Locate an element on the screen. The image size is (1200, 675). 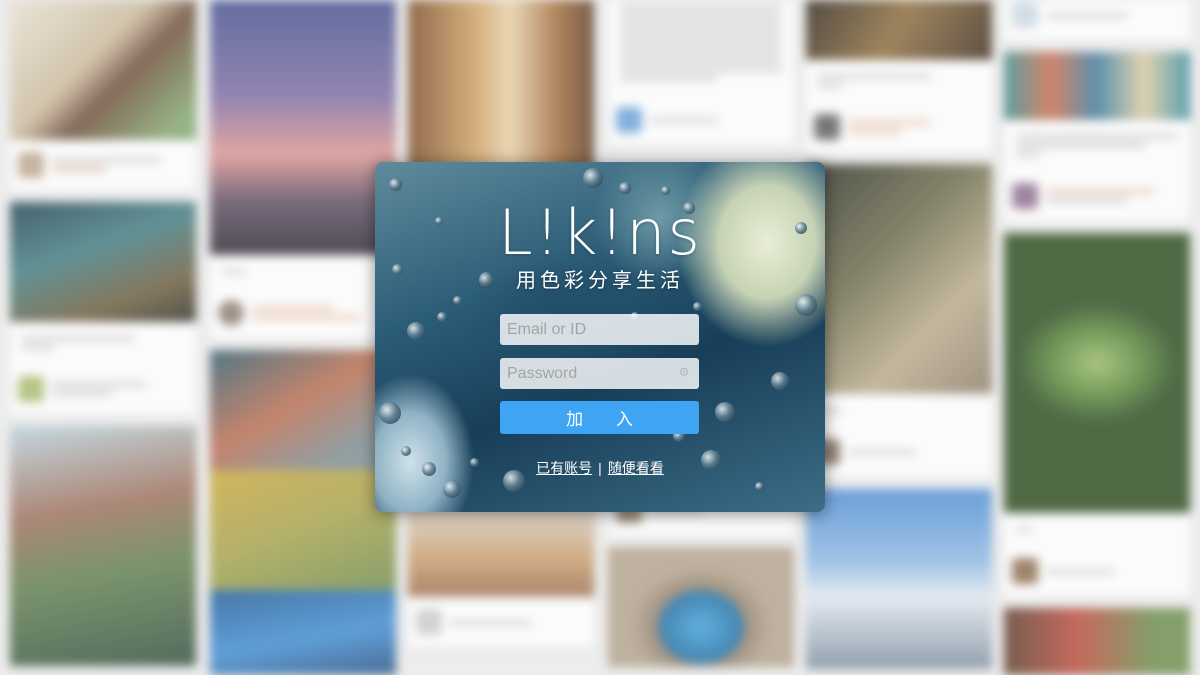
existing-account-link: 已有账号 is located at coordinates (564, 468).